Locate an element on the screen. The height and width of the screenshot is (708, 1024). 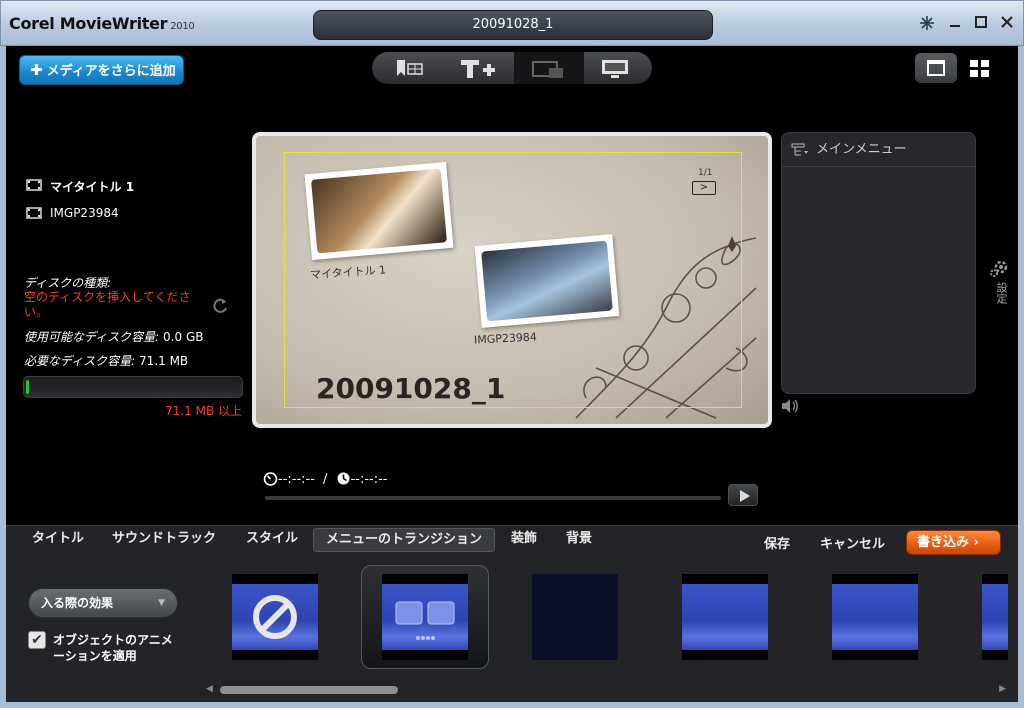
window-frame-right is located at coordinates (1021, 374).